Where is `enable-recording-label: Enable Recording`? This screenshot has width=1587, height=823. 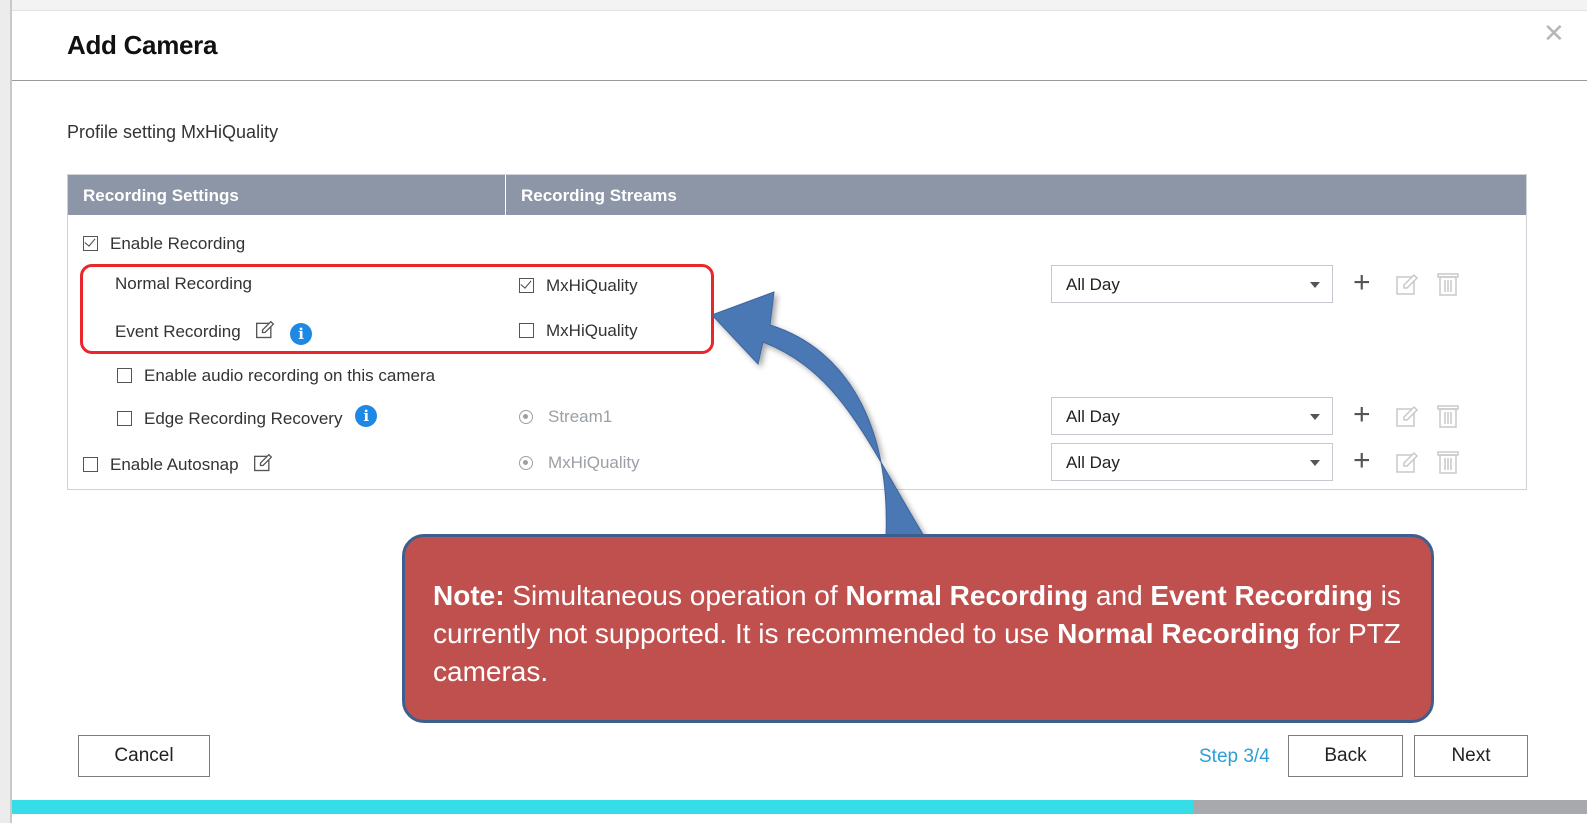
enable-recording-label: Enable Recording is located at coordinates (178, 243).